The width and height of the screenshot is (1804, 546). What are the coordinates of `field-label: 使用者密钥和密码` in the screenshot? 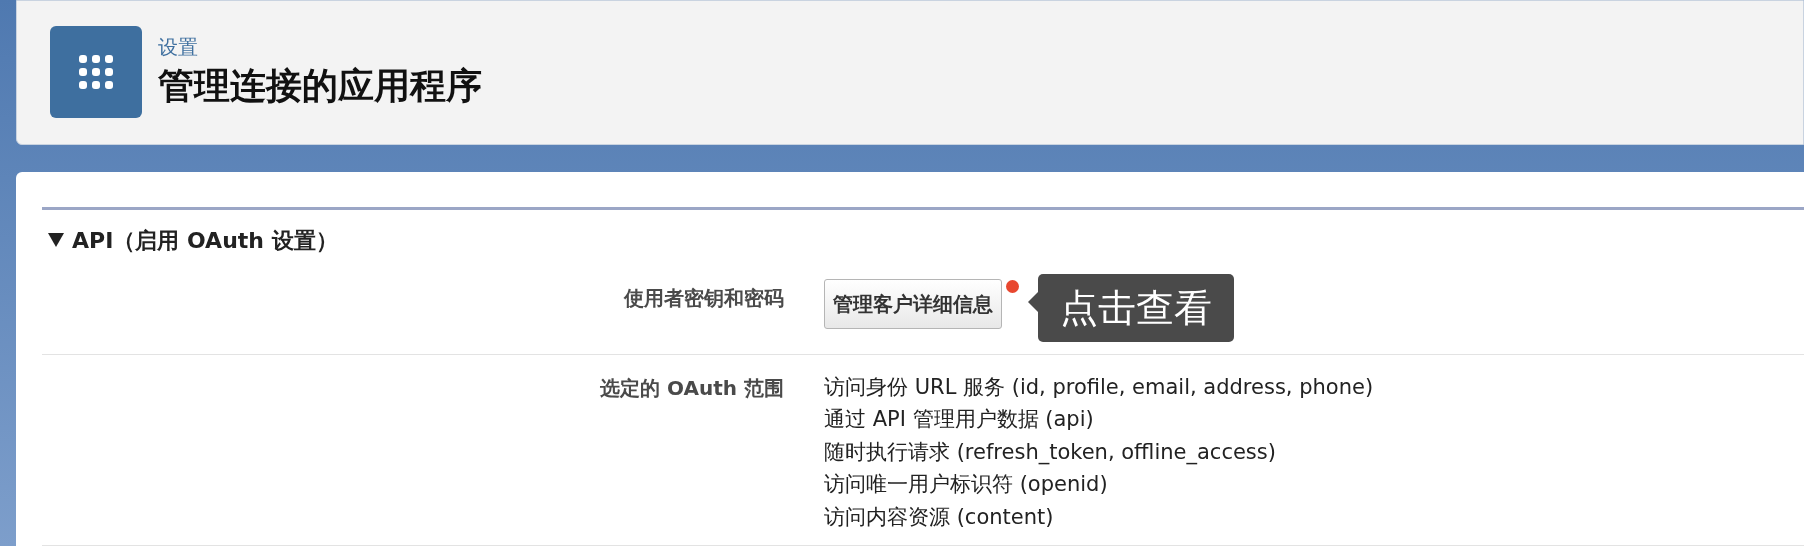 It's located at (703, 298).